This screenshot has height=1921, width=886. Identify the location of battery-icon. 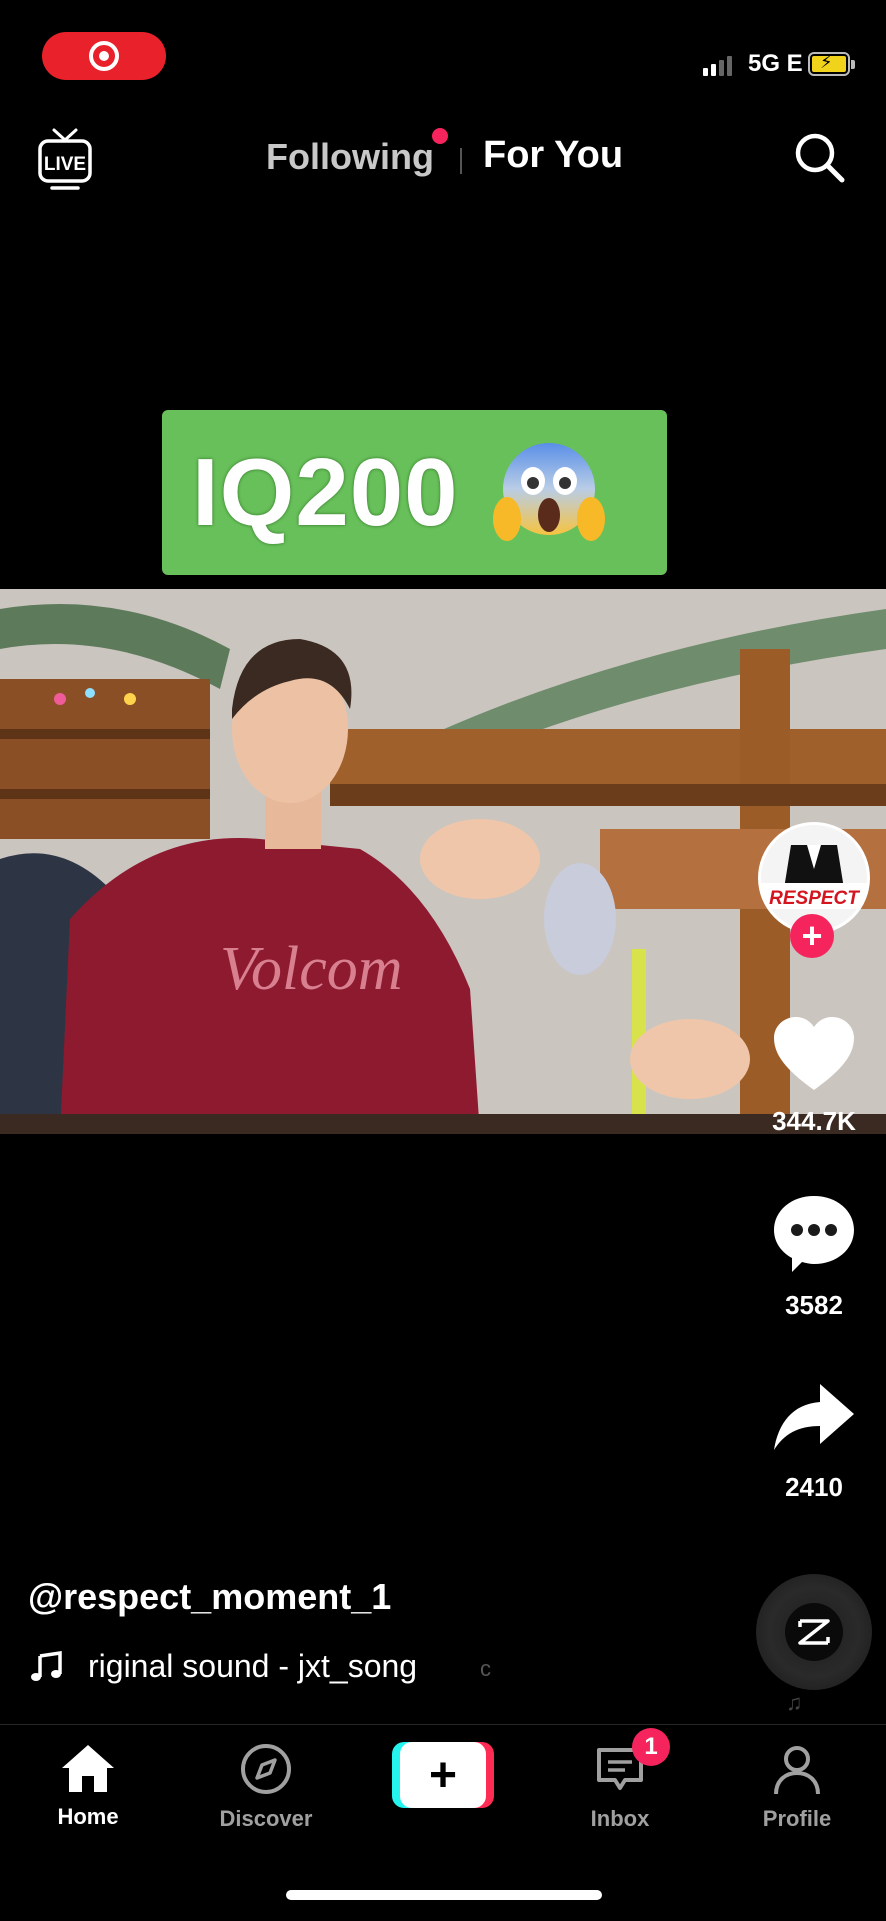
(829, 64).